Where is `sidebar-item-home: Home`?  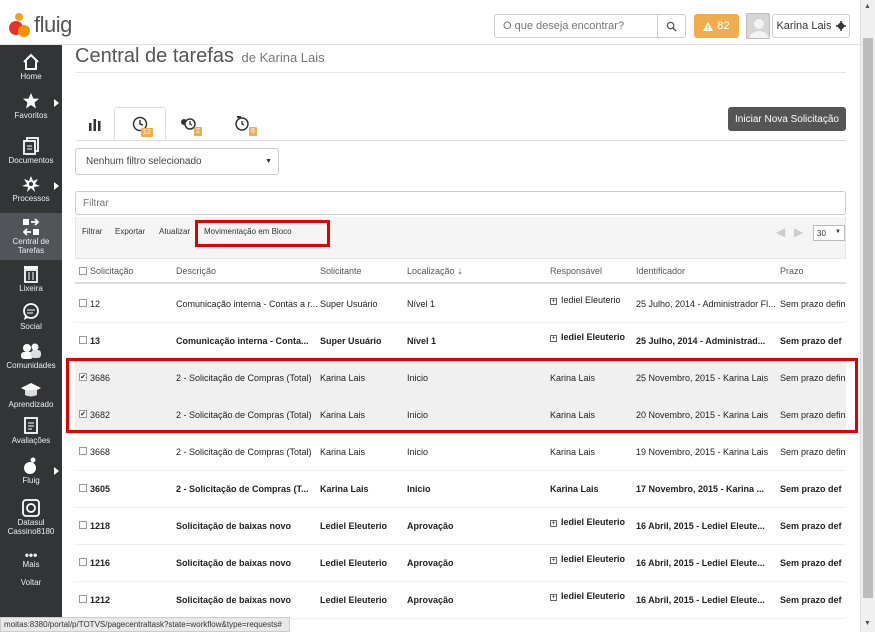 sidebar-item-home: Home is located at coordinates (31, 69).